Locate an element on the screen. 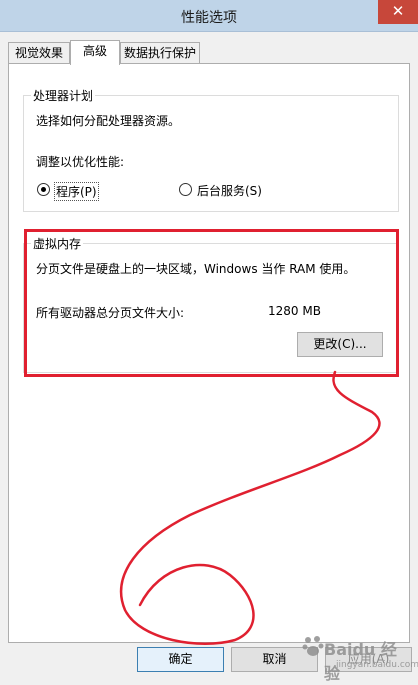 This screenshot has width=418, height=685. total-paging-size-value: 1280 MB is located at coordinates (294, 311).